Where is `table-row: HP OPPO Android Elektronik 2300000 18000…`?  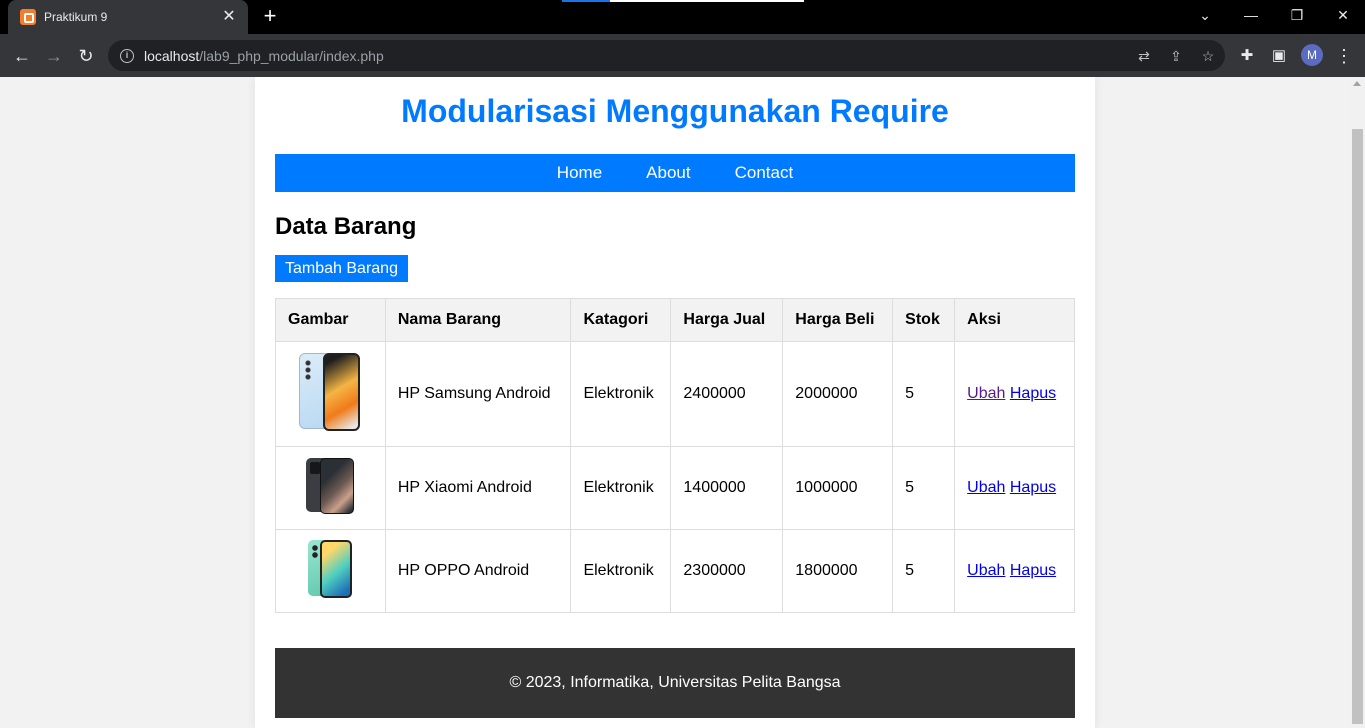 table-row: HP OPPO Android Elektronik 2300000 18000… is located at coordinates (675, 571).